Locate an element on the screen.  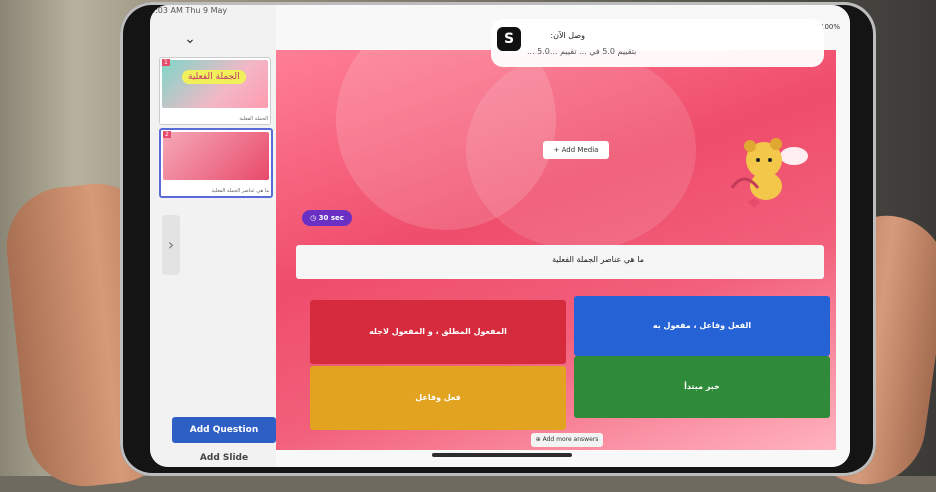
answer-option-red: المفعول المطلق ، و المفعول لاجله is located at coordinates (438, 332).